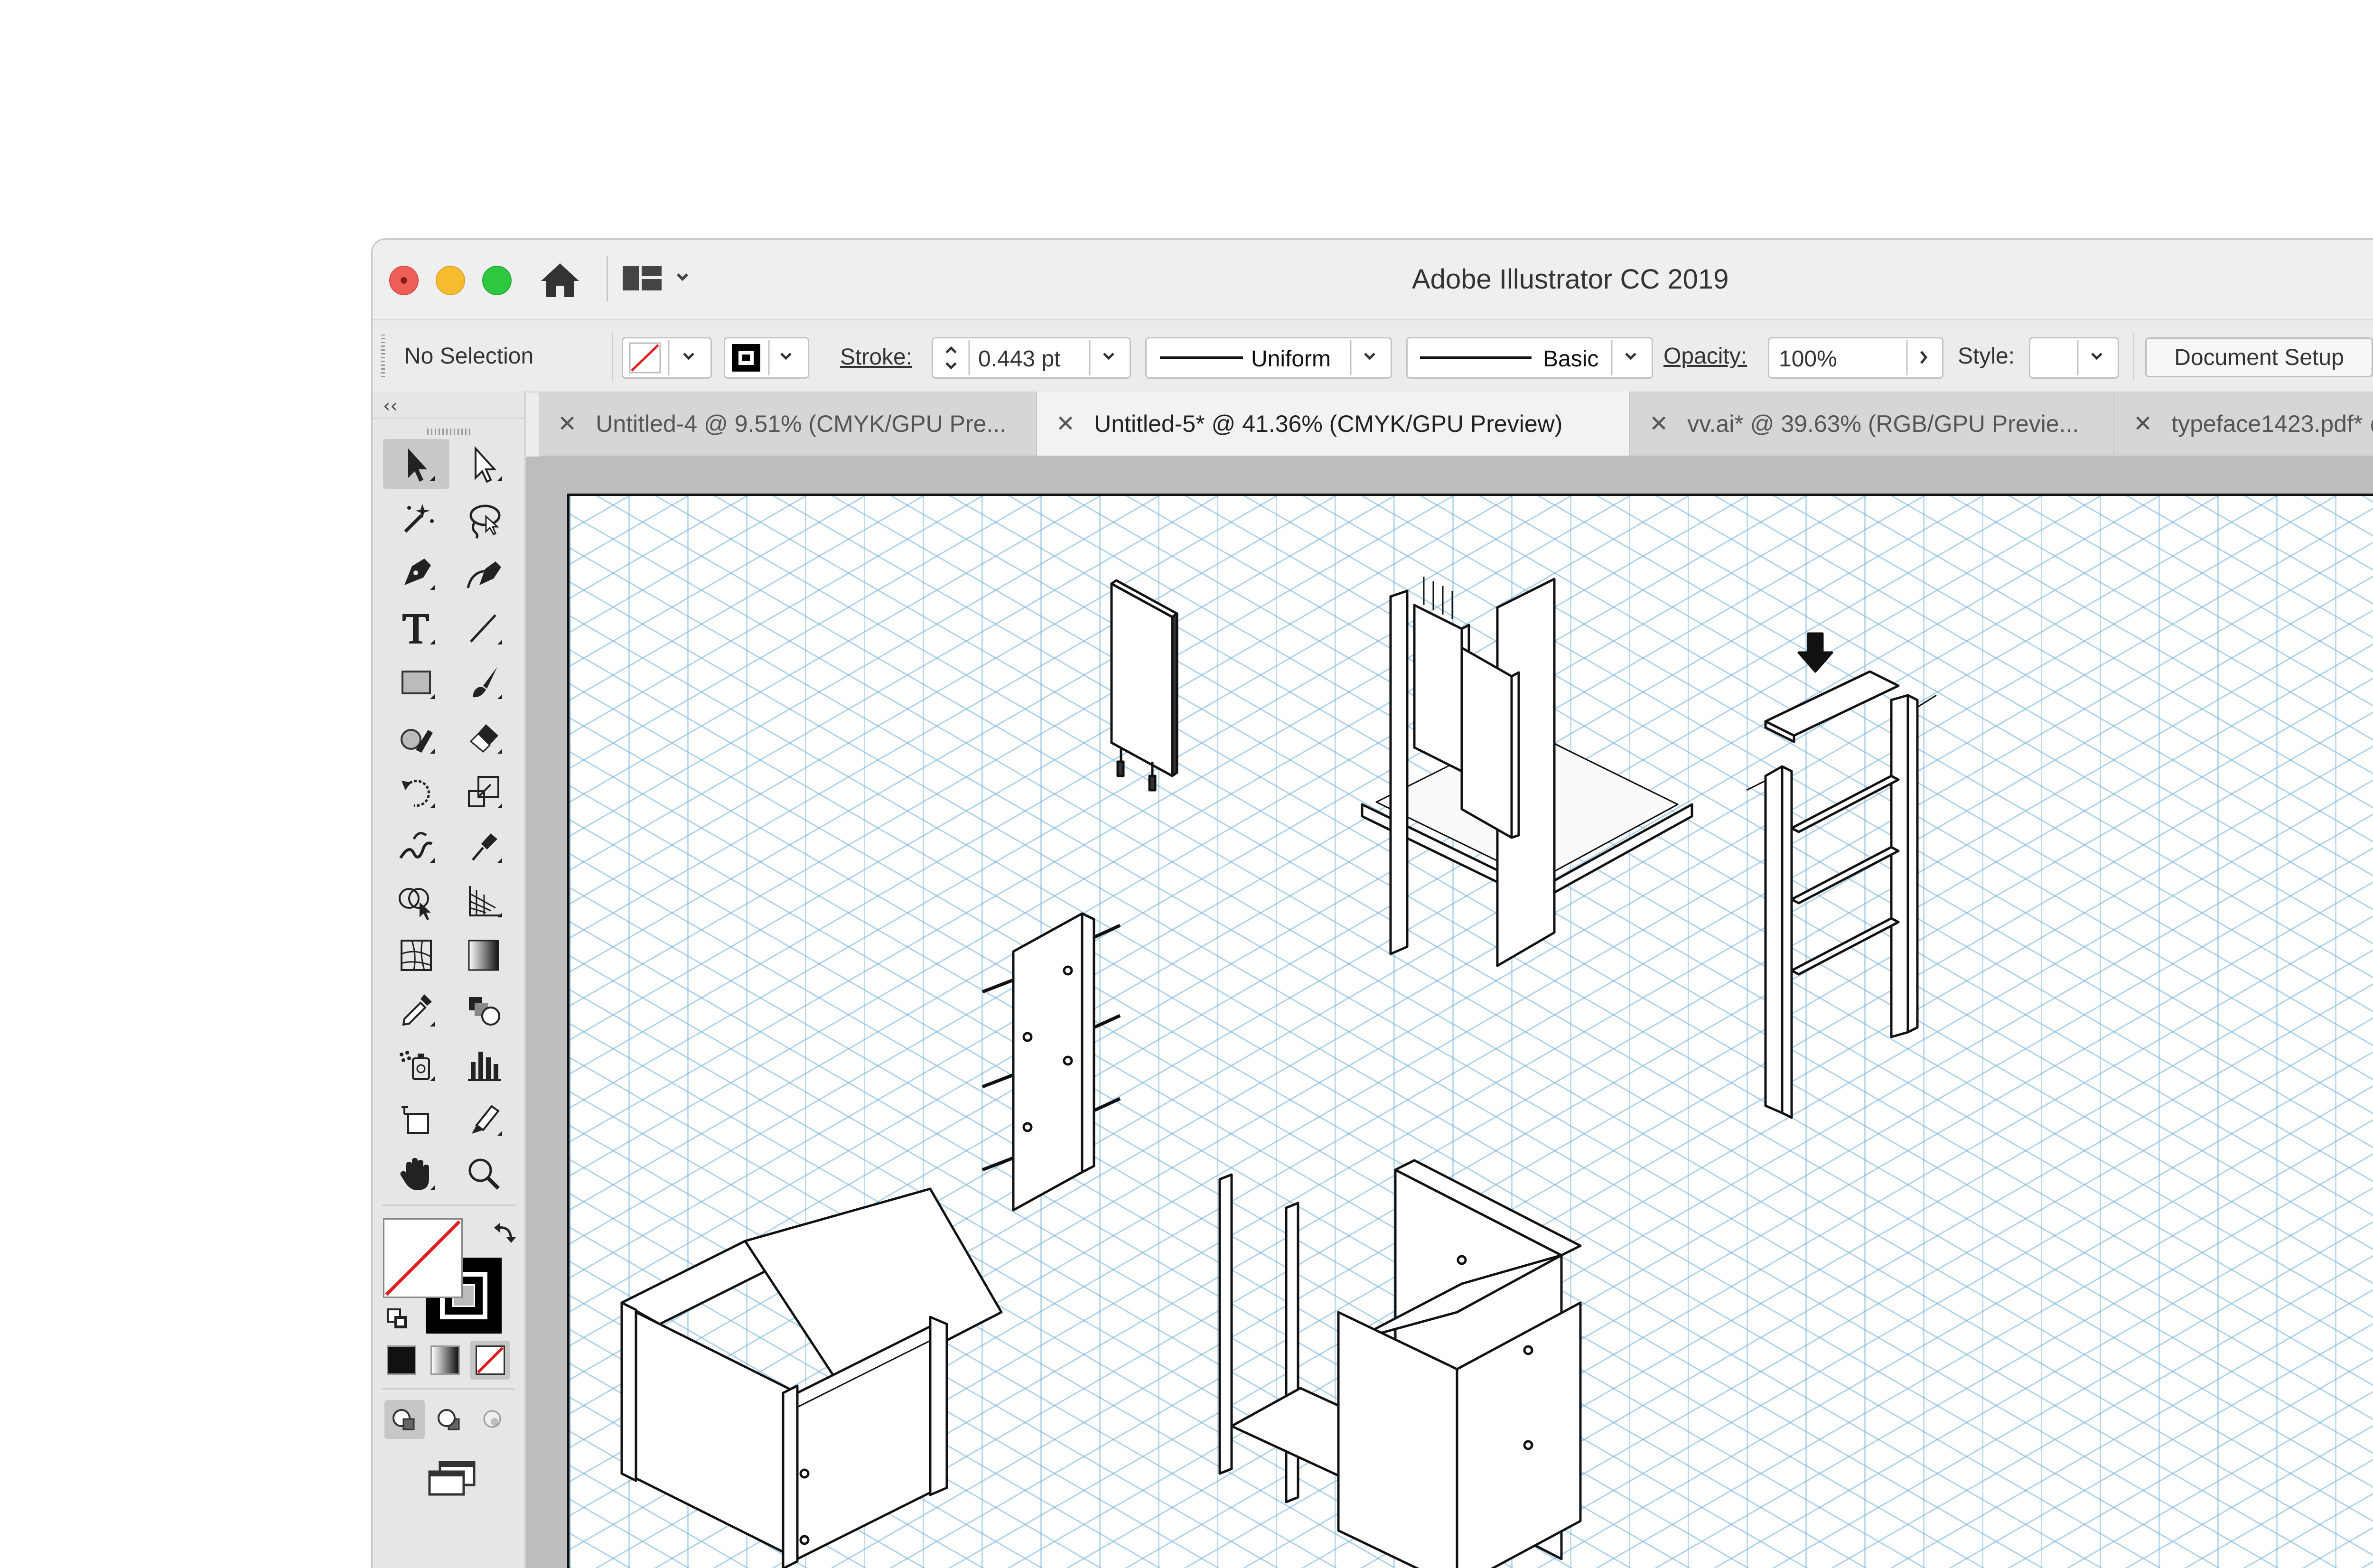  Describe the element at coordinates (423, 1258) in the screenshot. I see `fill-swatch` at that location.